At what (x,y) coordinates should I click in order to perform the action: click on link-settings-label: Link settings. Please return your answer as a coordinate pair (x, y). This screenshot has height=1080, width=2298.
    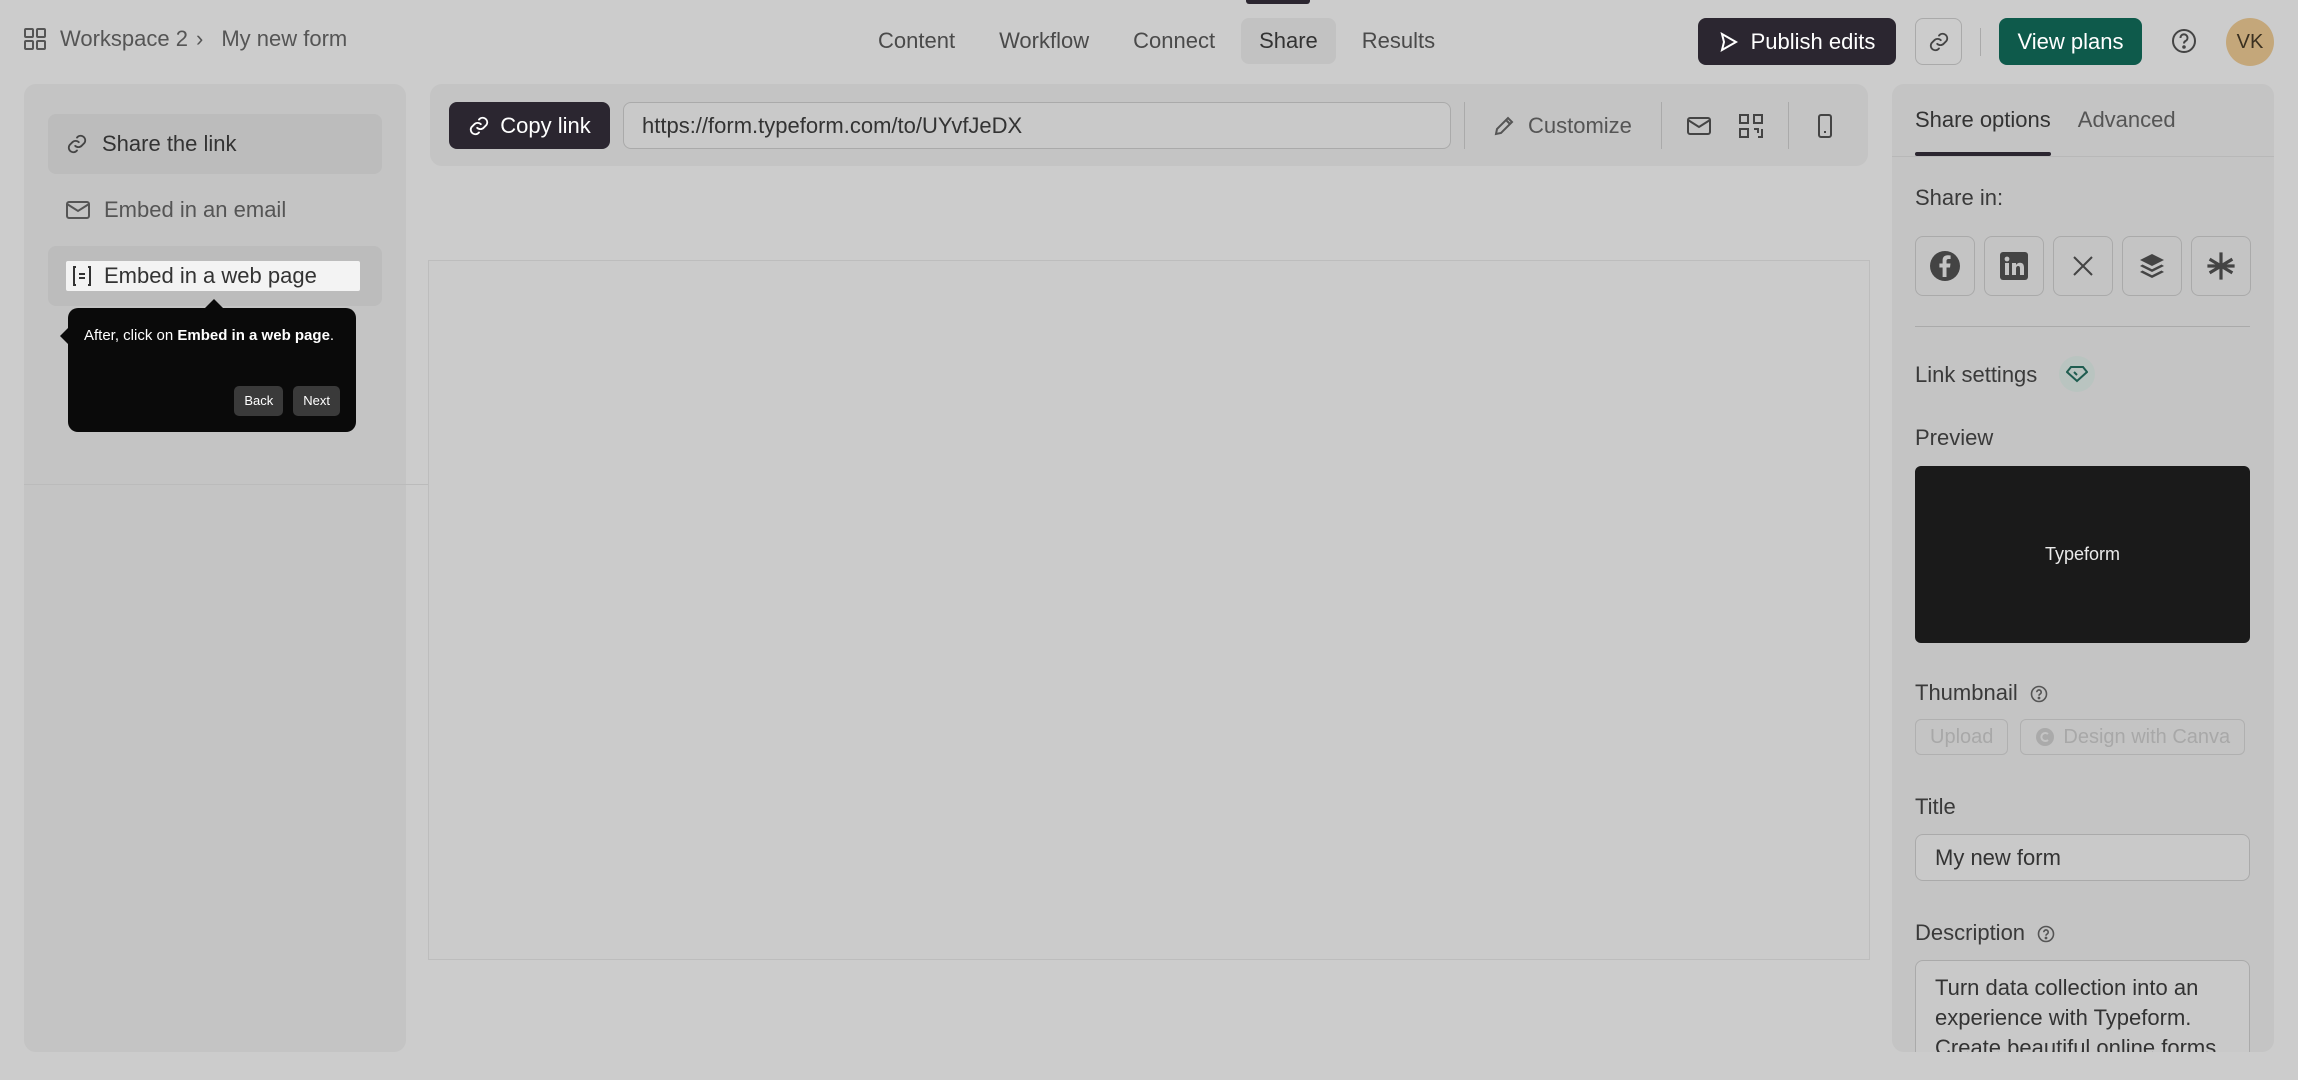
    Looking at the image, I should click on (1976, 374).